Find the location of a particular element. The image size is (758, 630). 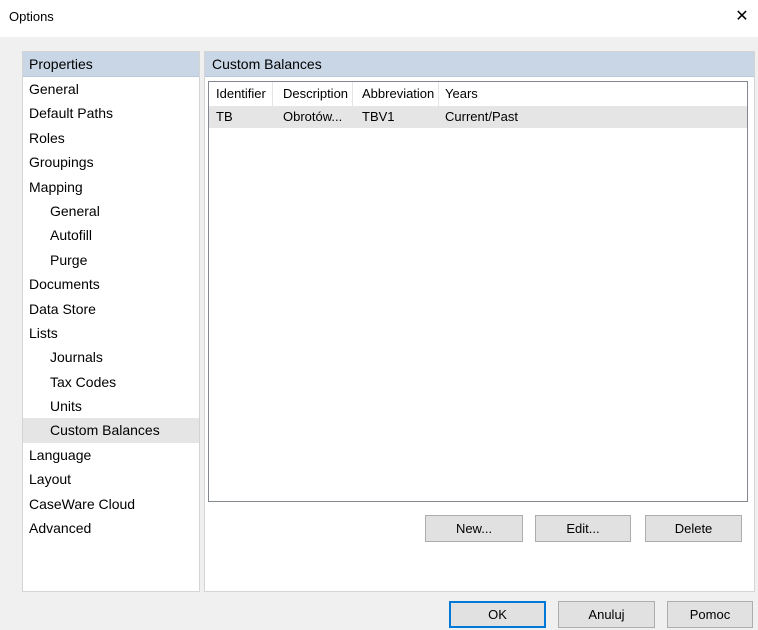

ok-button: OK is located at coordinates (497, 614).